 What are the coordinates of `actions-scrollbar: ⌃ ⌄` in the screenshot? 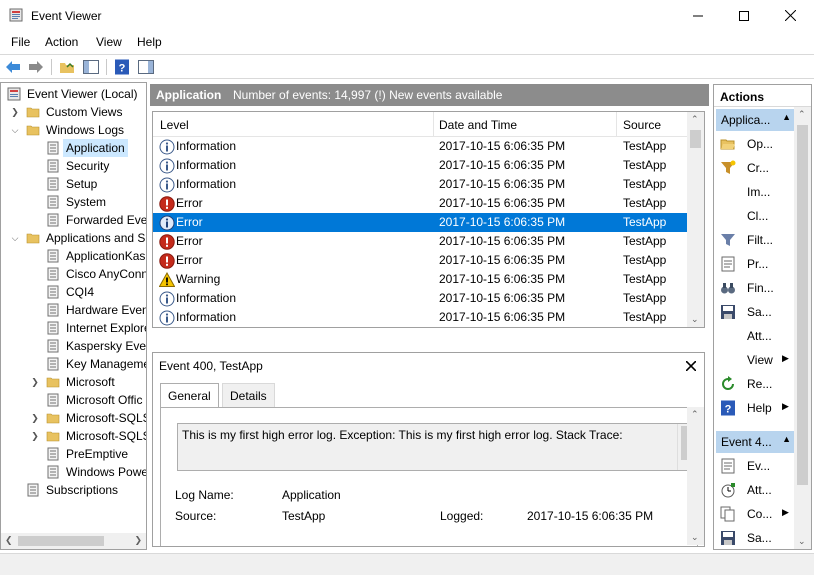 It's located at (802, 328).